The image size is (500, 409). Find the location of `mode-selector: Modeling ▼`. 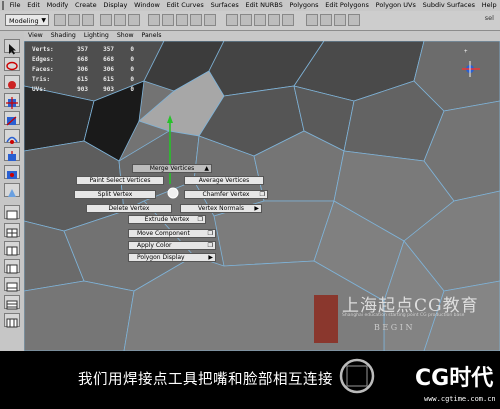

mode-selector: Modeling ▼ is located at coordinates (27, 20).